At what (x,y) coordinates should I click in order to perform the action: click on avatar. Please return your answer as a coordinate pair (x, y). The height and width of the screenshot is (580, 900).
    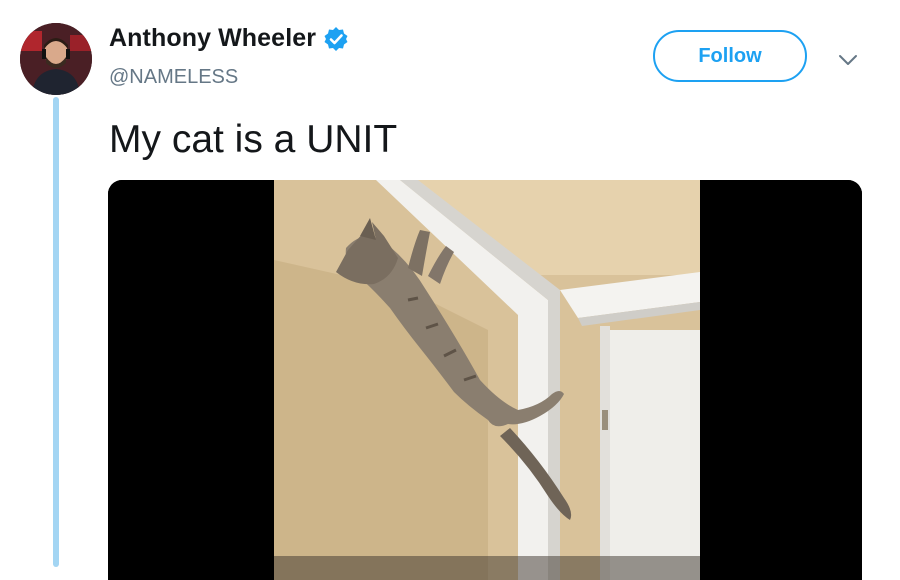
    Looking at the image, I should click on (56, 59).